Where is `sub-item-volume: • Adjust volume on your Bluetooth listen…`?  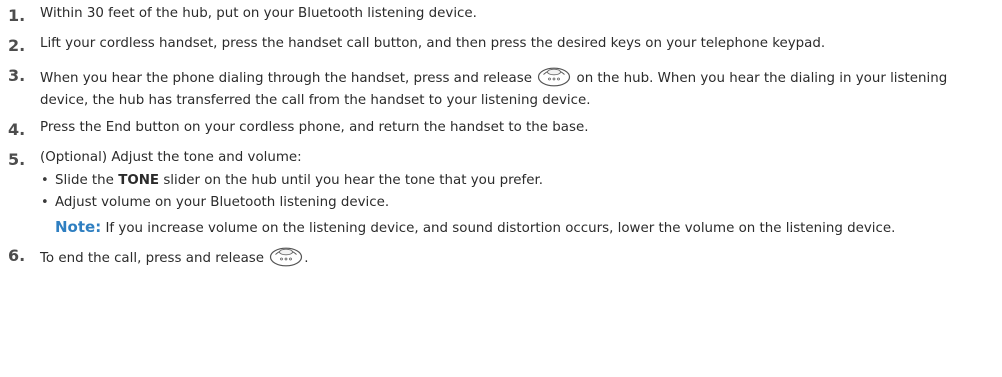 sub-item-volume: • Adjust volume on your Bluetooth listen… is located at coordinates (514, 203).